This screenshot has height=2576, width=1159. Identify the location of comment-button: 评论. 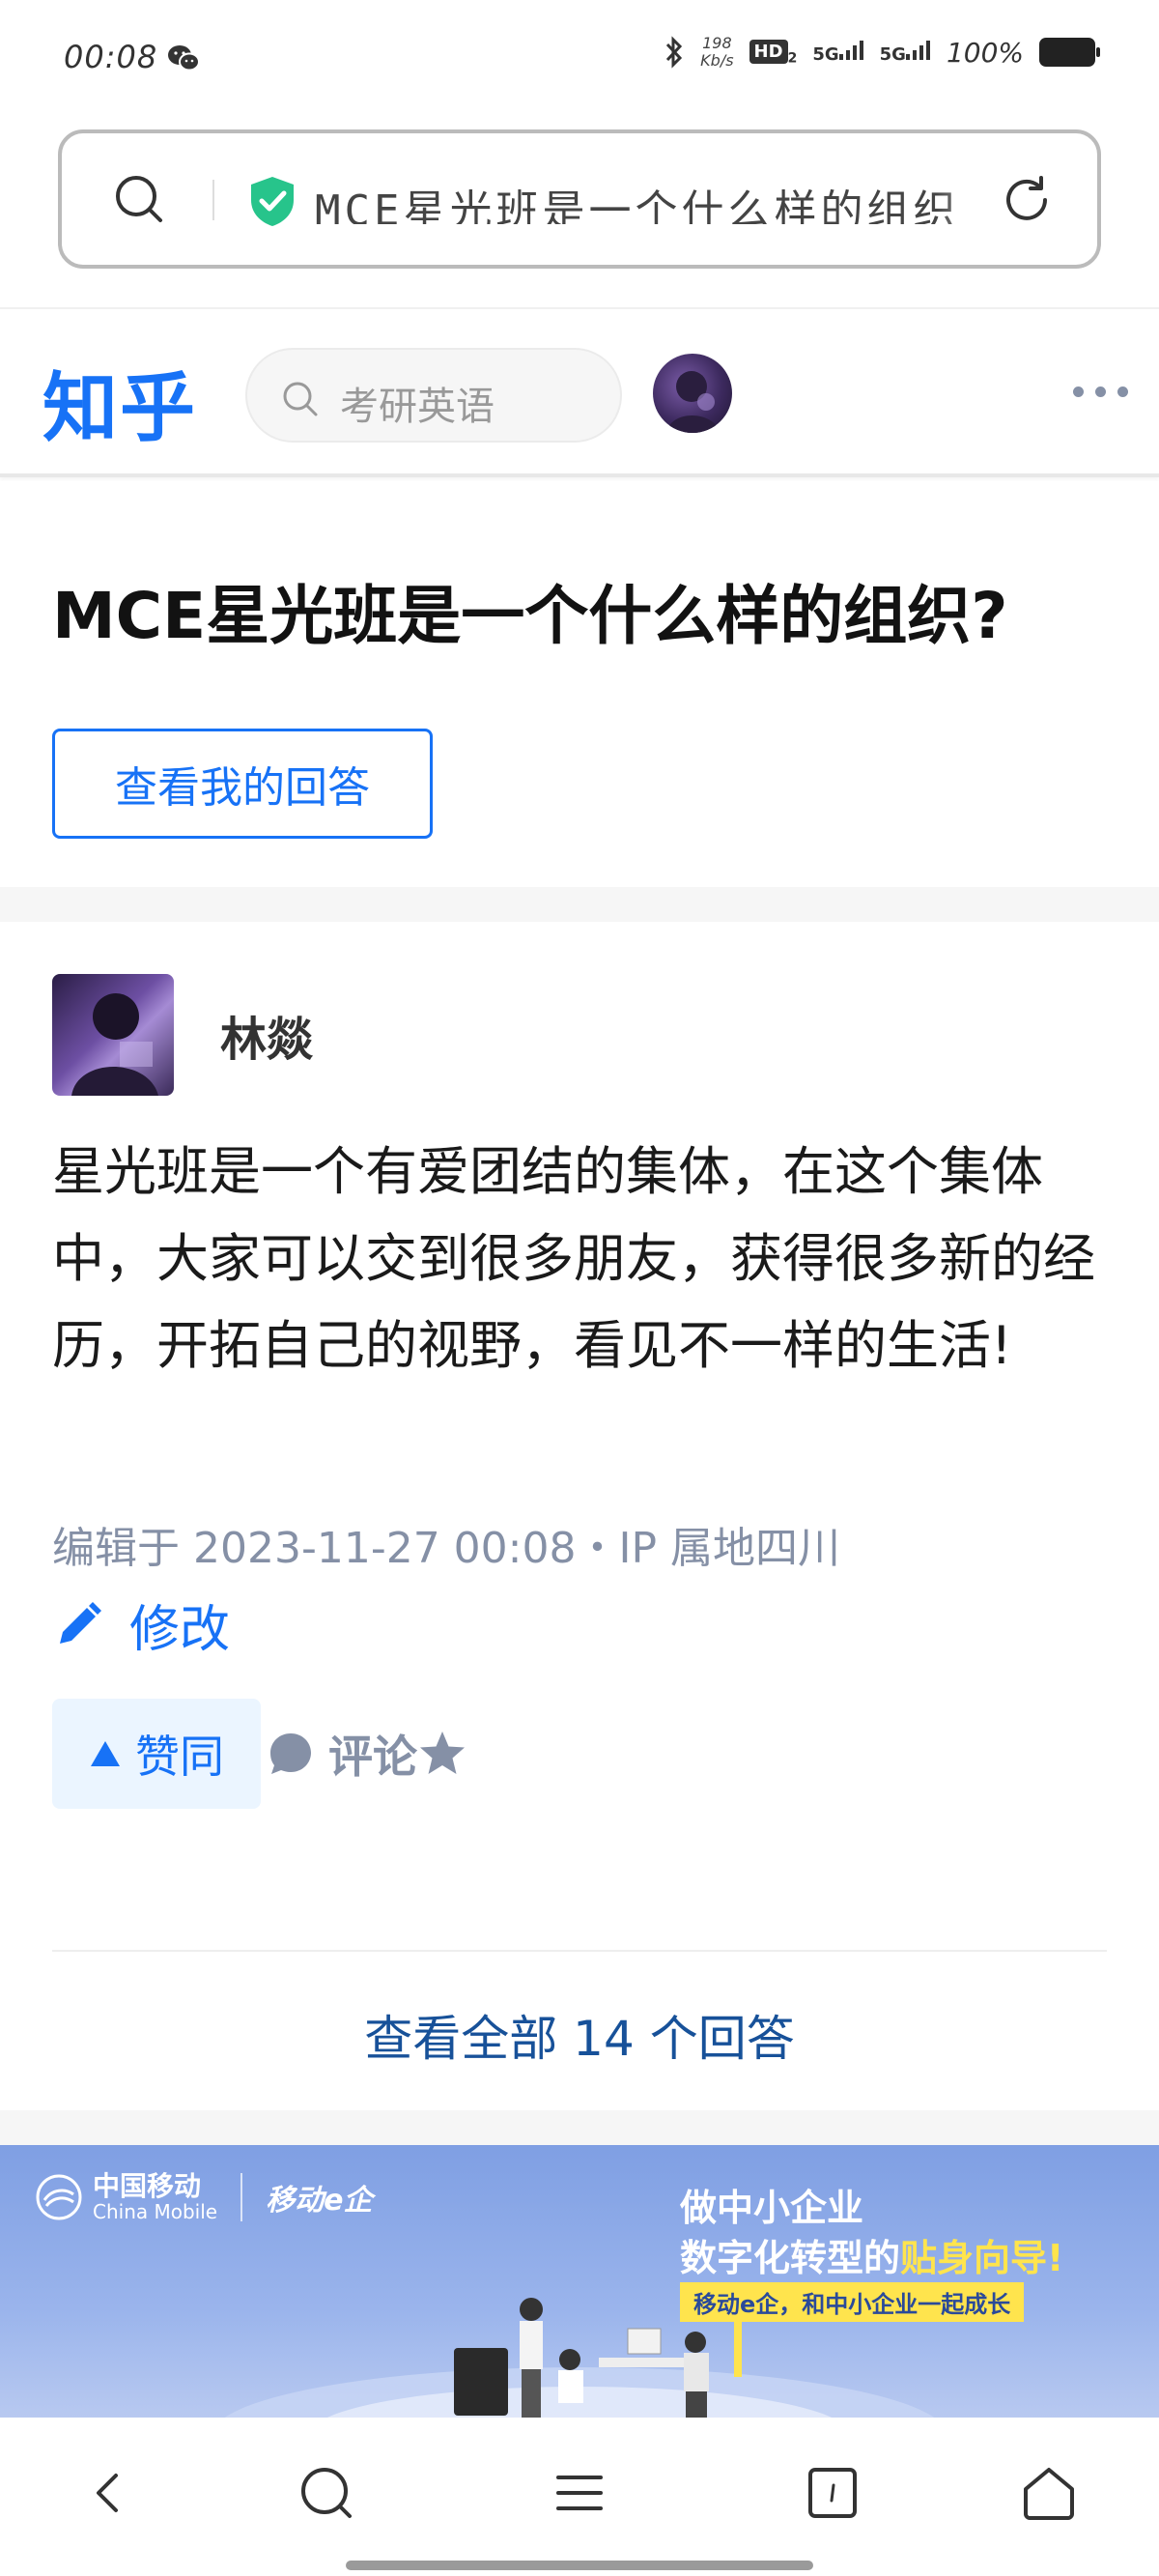
(343, 1754).